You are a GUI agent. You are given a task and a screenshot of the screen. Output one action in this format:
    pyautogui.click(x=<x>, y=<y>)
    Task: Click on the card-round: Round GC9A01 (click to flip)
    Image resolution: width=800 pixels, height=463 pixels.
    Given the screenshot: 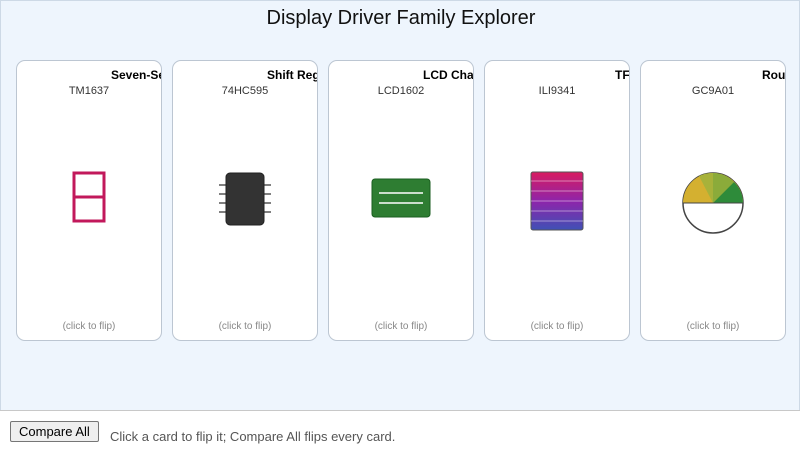 What is the action you would take?
    pyautogui.click(x=713, y=200)
    